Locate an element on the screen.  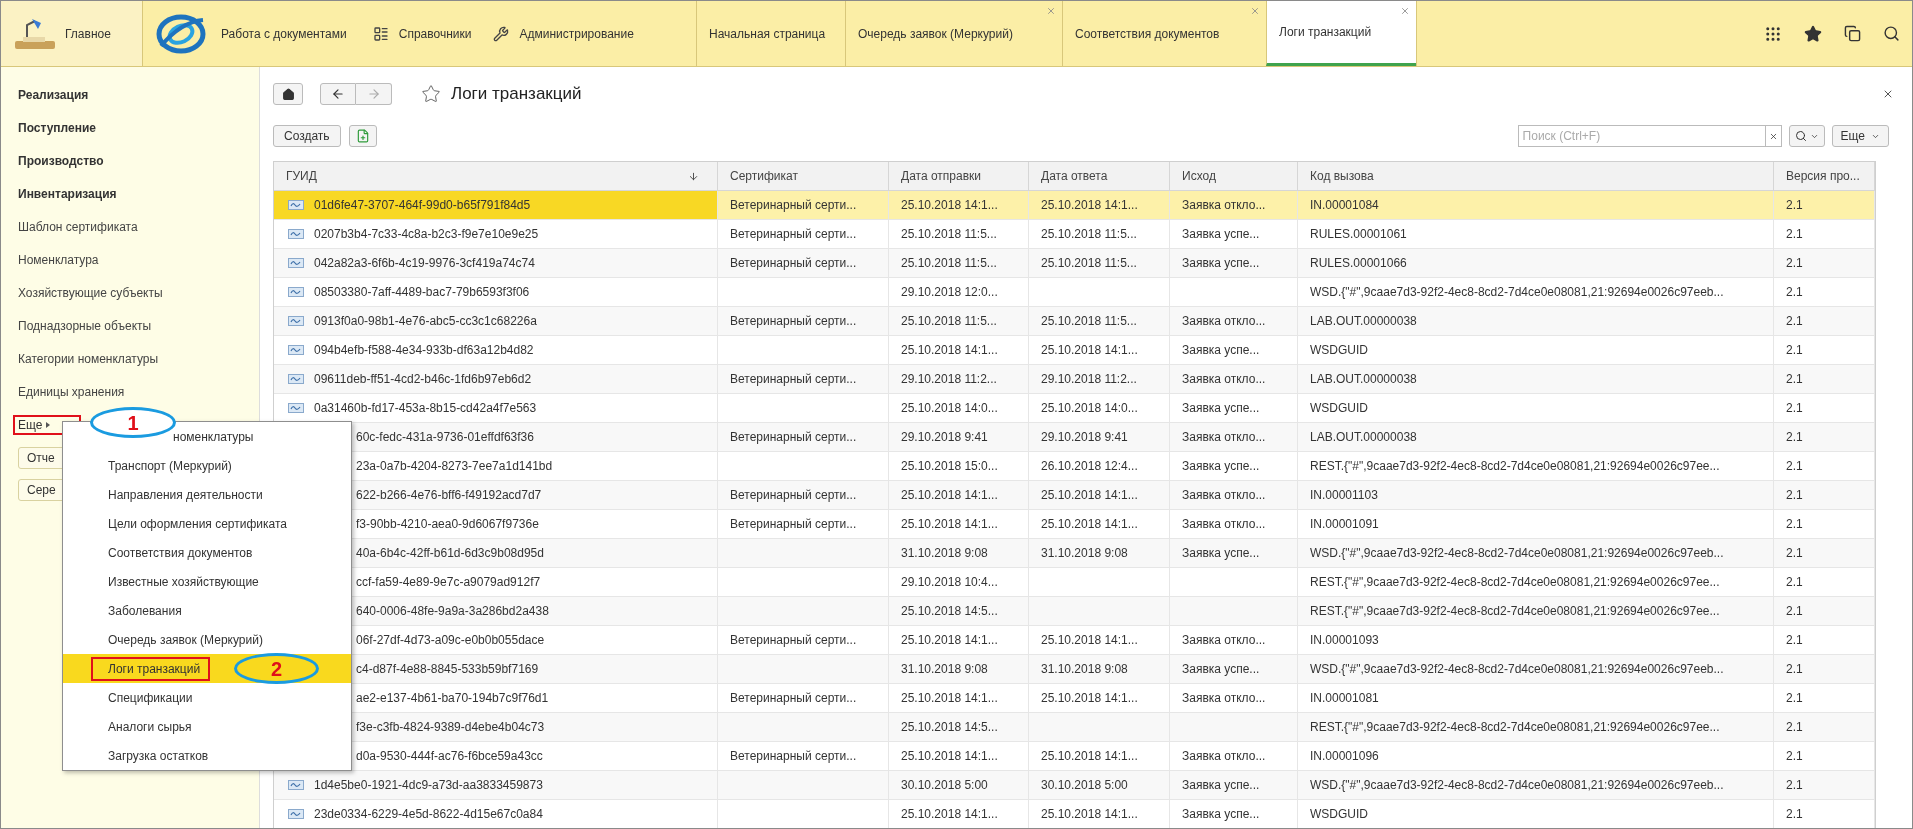
column-header: Дата ответа is located at coordinates (1099, 176).